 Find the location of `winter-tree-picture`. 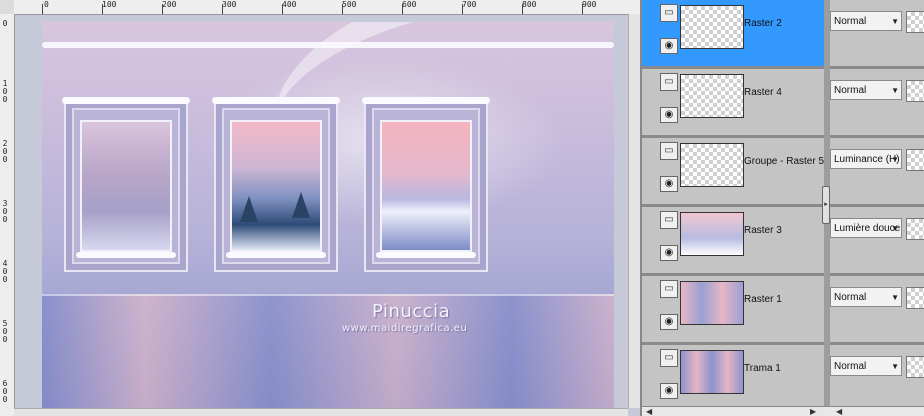

winter-tree-picture is located at coordinates (126, 186).